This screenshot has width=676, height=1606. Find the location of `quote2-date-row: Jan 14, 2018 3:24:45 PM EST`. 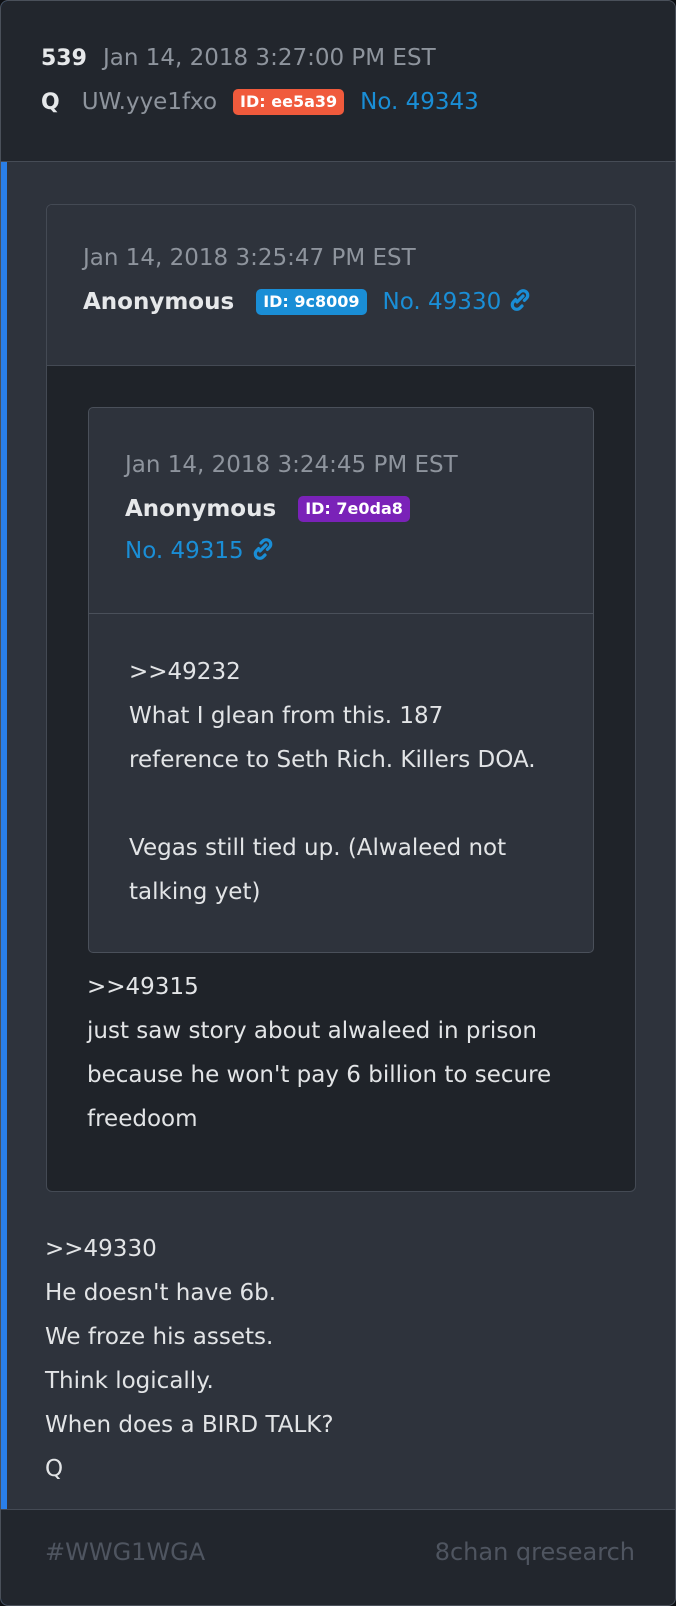

quote2-date-row: Jan 14, 2018 3:24:45 PM EST is located at coordinates (291, 465).